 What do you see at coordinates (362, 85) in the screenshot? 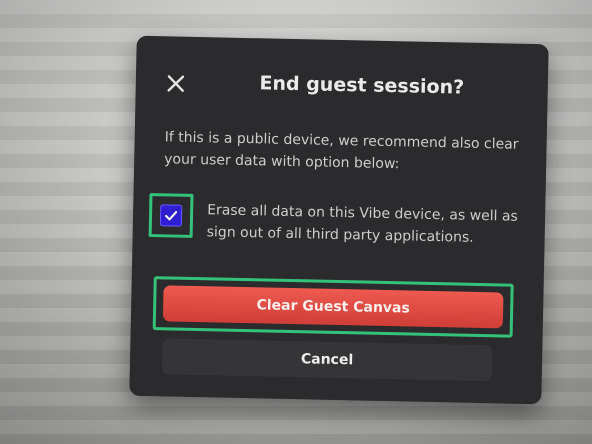
I see `dialog-title: End guest session?` at bounding box center [362, 85].